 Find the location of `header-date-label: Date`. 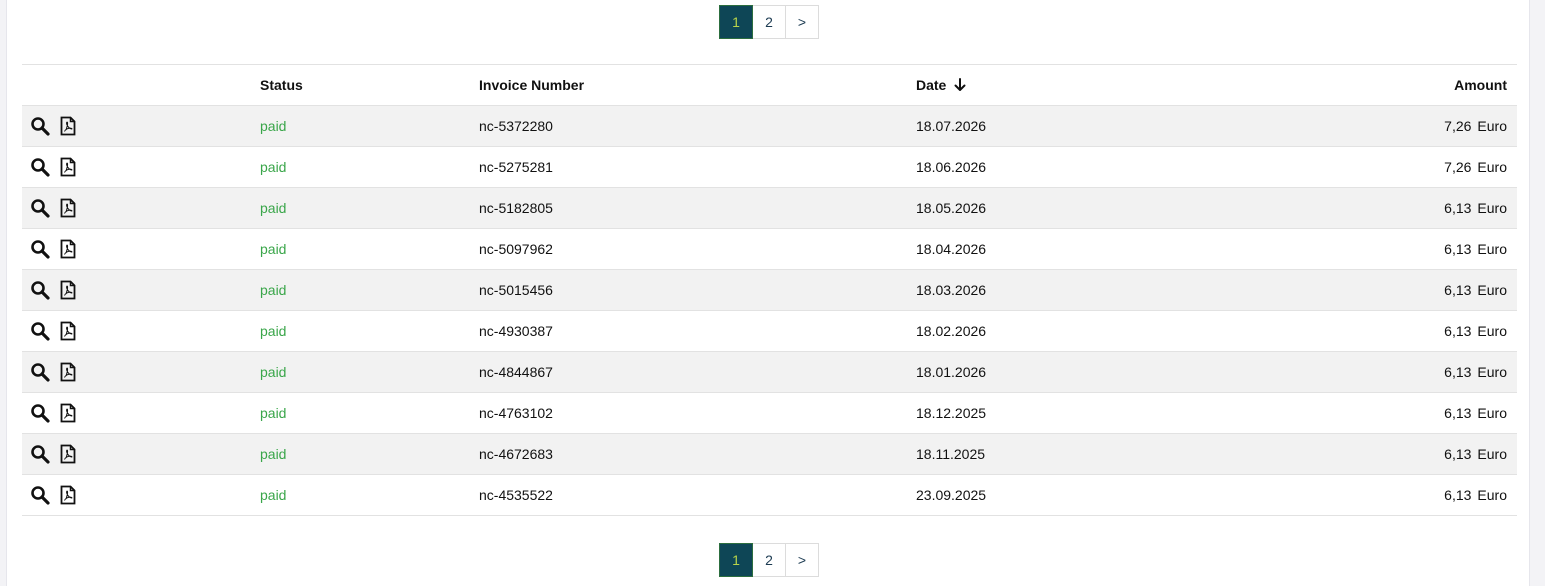

header-date-label: Date is located at coordinates (931, 85).